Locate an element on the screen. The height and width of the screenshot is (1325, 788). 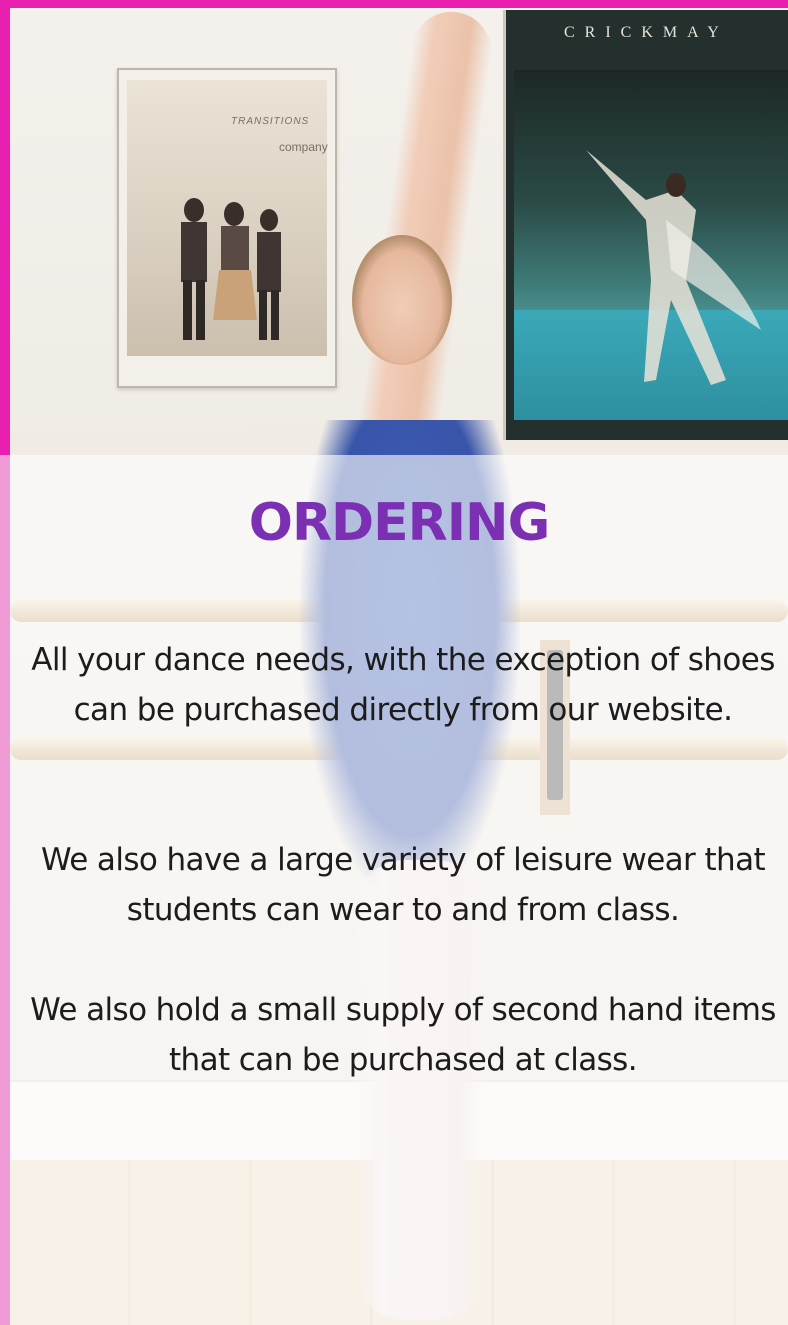
section-heading: ORDERING is located at coordinates (399, 523).